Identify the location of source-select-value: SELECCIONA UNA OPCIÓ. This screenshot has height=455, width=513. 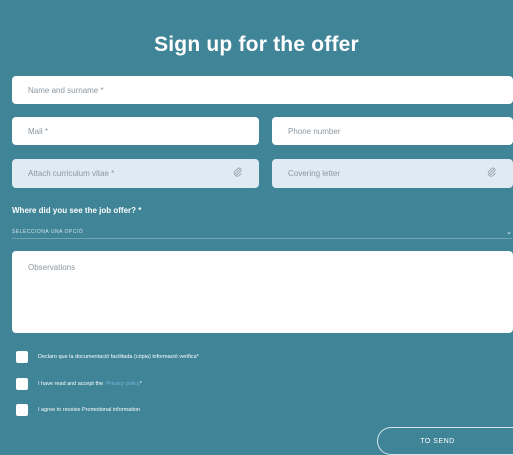
(48, 232).